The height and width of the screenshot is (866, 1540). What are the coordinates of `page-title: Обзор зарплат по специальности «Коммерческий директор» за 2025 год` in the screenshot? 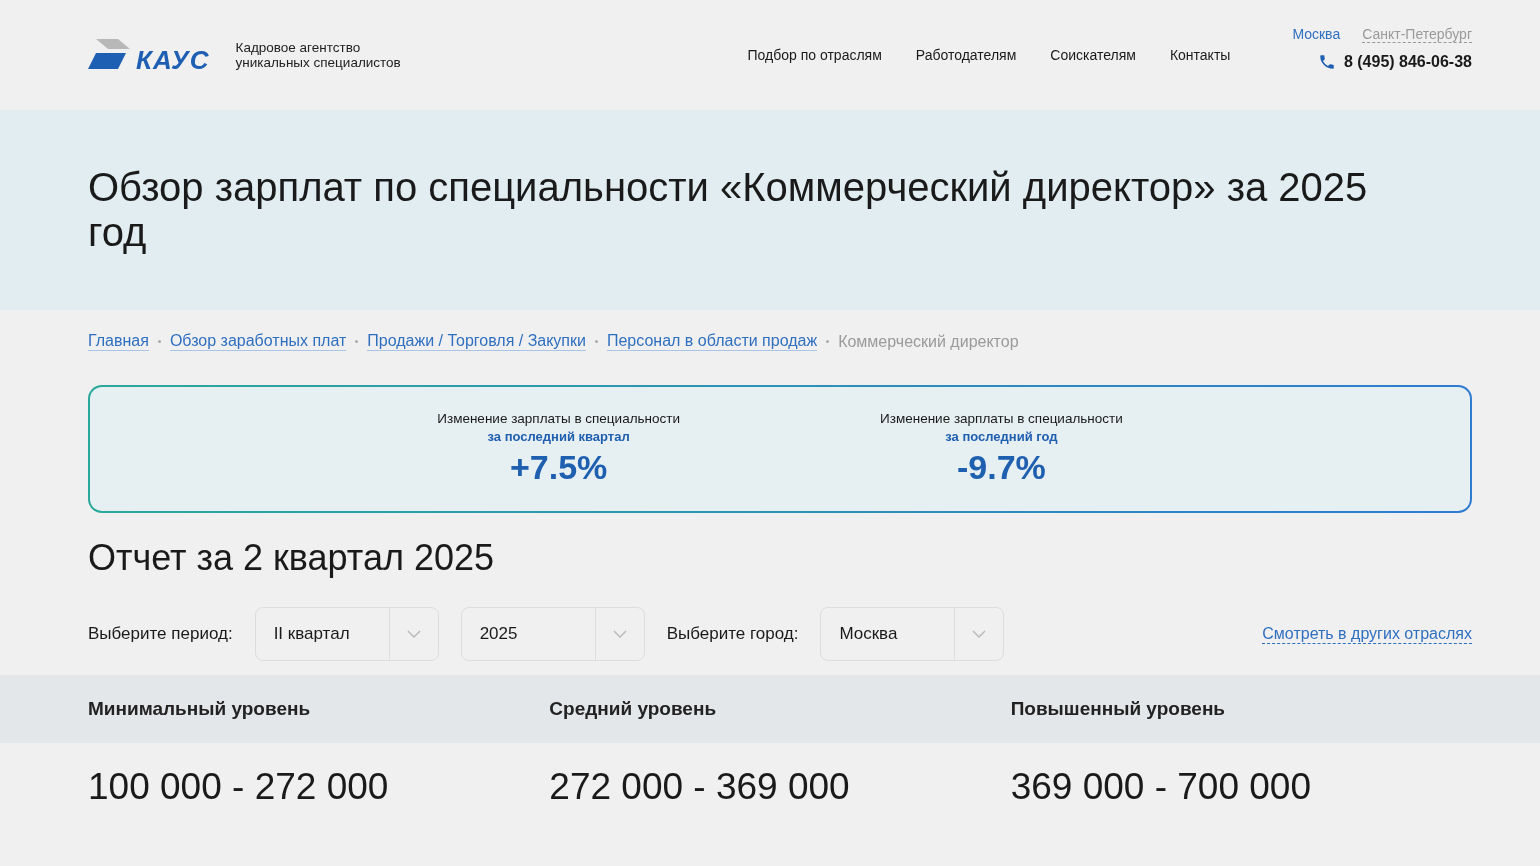 It's located at (728, 210).